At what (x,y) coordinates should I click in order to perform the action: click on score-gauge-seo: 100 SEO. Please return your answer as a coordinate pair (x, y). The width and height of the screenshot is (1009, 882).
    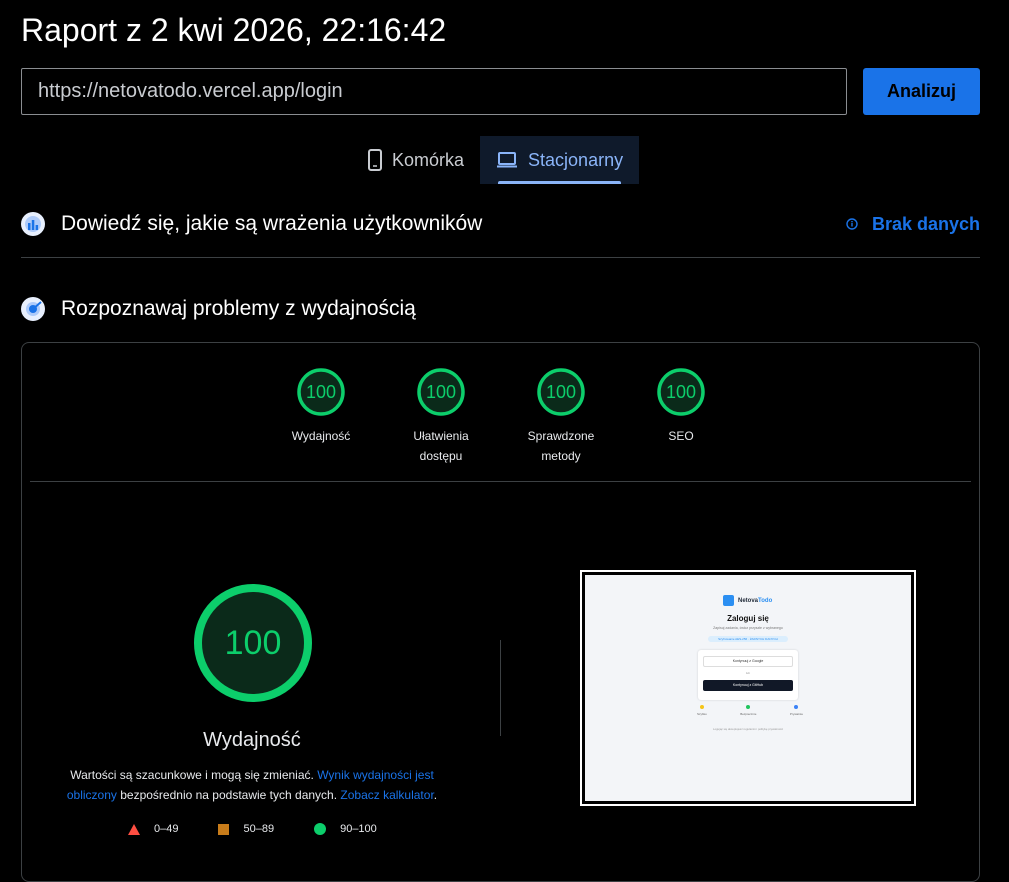
    Looking at the image, I should click on (681, 406).